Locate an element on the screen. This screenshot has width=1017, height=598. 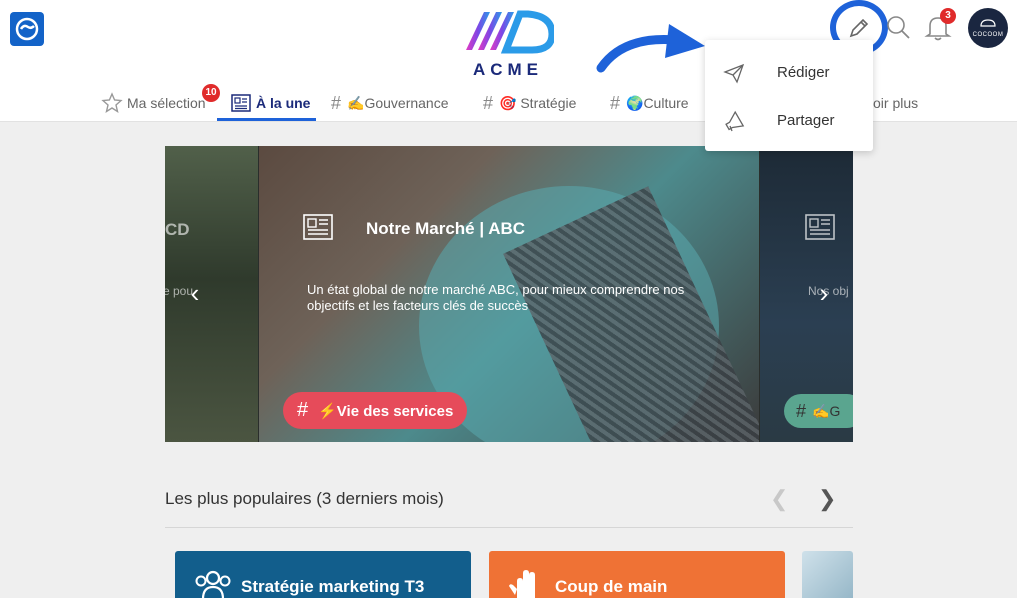
carousel-slide-previous: CD e pou is located at coordinates (211, 294).